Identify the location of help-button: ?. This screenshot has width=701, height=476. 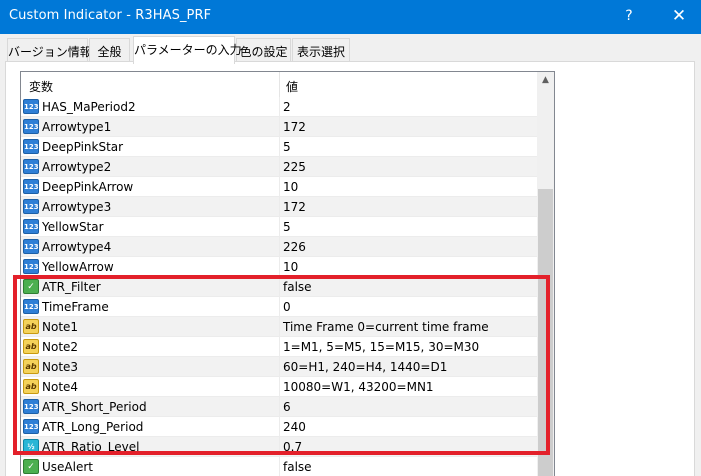
(629, 17).